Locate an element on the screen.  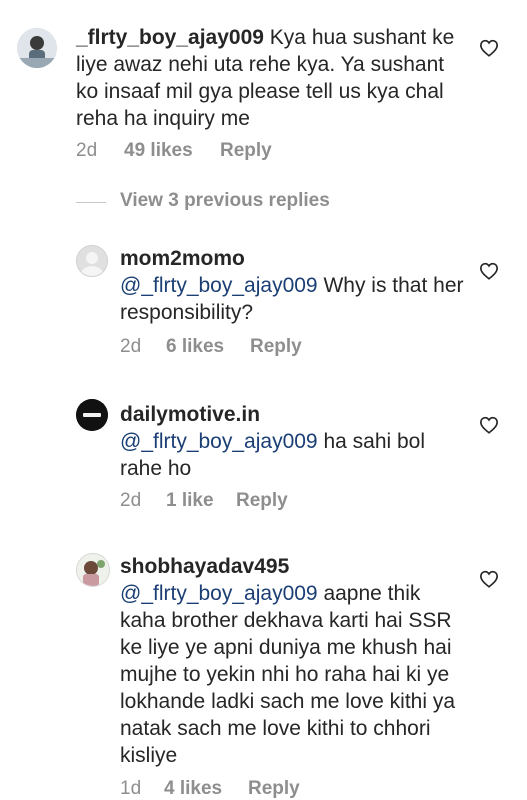
comment-likes: 49 likes is located at coordinates (172, 151).